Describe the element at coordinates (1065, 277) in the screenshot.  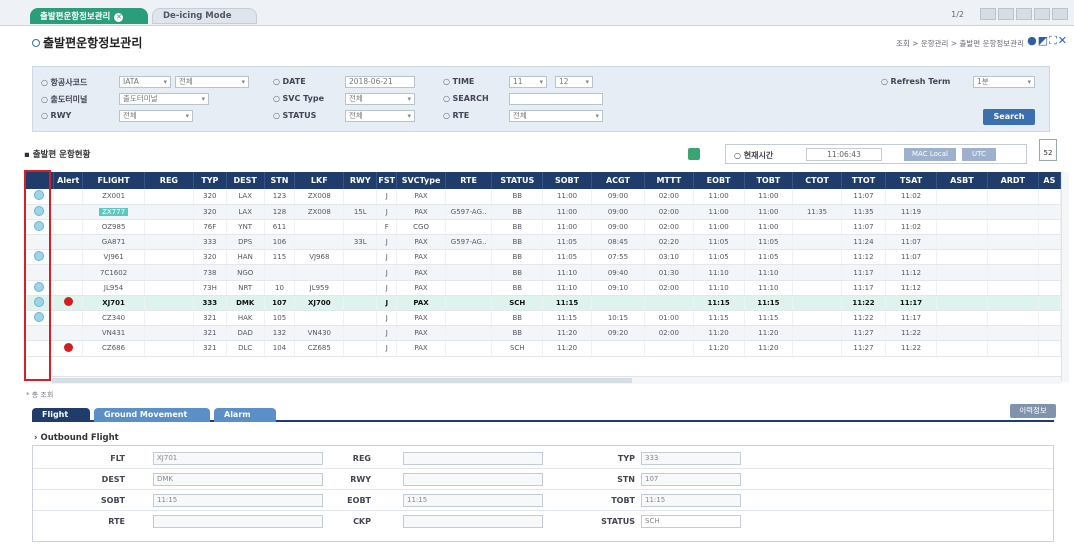
I see `vertical-scrollbar` at that location.